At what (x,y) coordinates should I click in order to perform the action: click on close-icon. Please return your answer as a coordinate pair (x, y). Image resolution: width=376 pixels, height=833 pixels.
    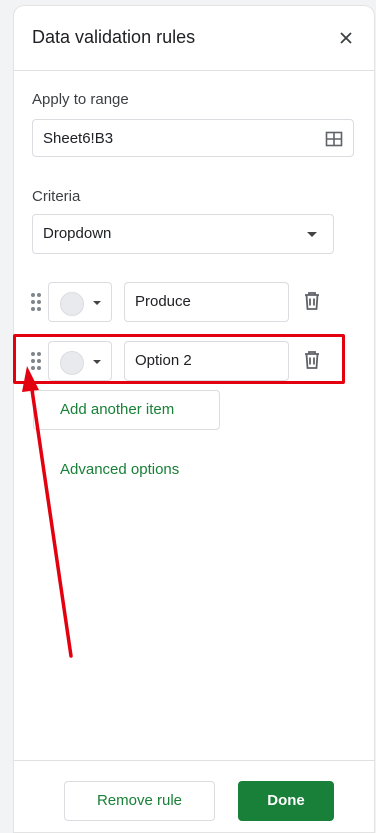
    Looking at the image, I should click on (346, 38).